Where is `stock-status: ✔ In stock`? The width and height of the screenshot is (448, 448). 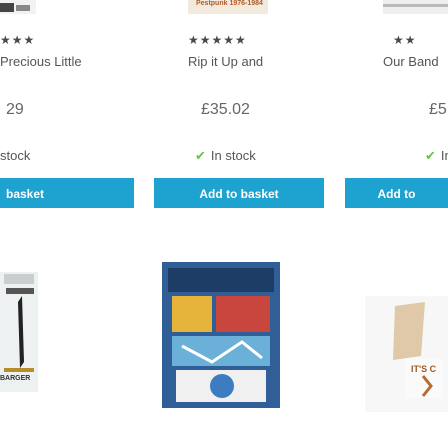
stock-status: ✔ In stock is located at coordinates (225, 156).